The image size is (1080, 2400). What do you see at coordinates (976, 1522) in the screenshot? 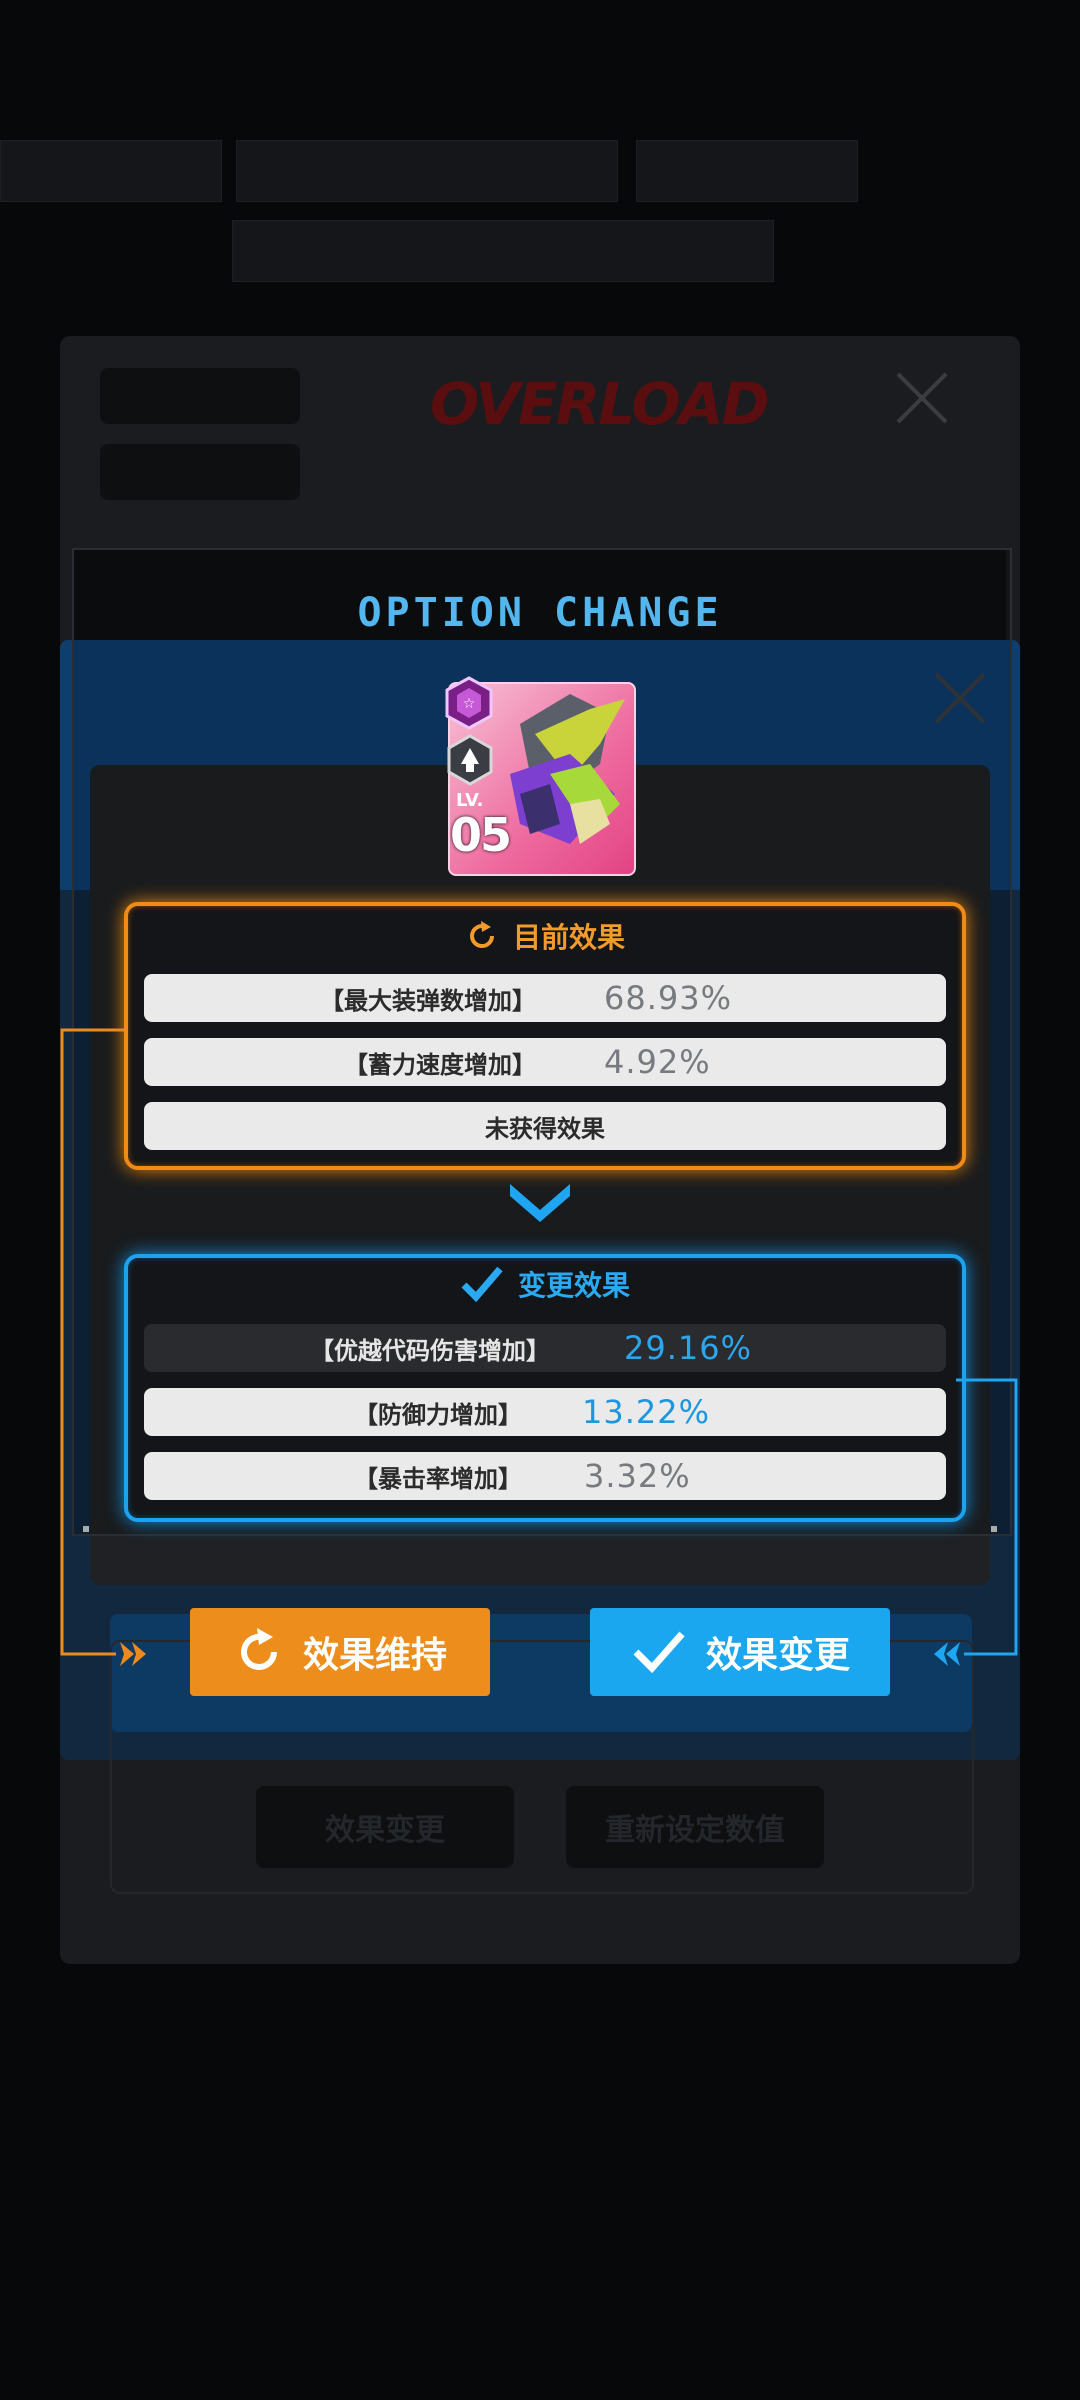
I see `change-connector-line` at bounding box center [976, 1522].